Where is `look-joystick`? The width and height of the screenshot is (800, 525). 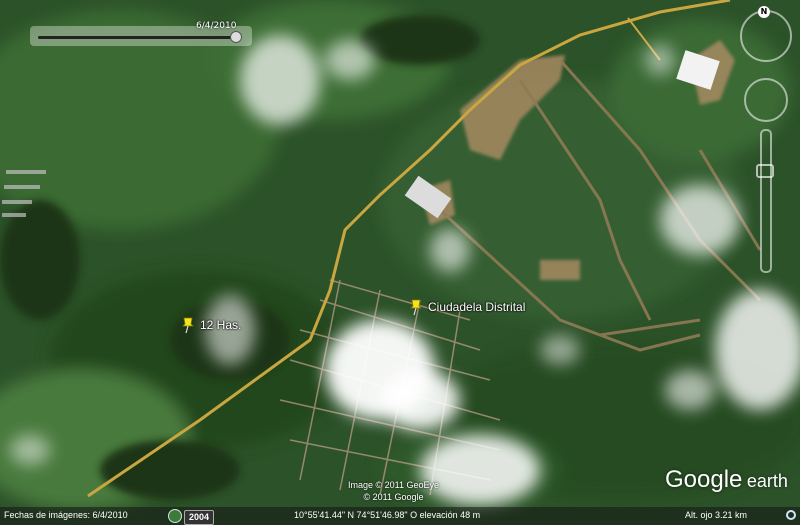
look-joystick is located at coordinates (766, 36).